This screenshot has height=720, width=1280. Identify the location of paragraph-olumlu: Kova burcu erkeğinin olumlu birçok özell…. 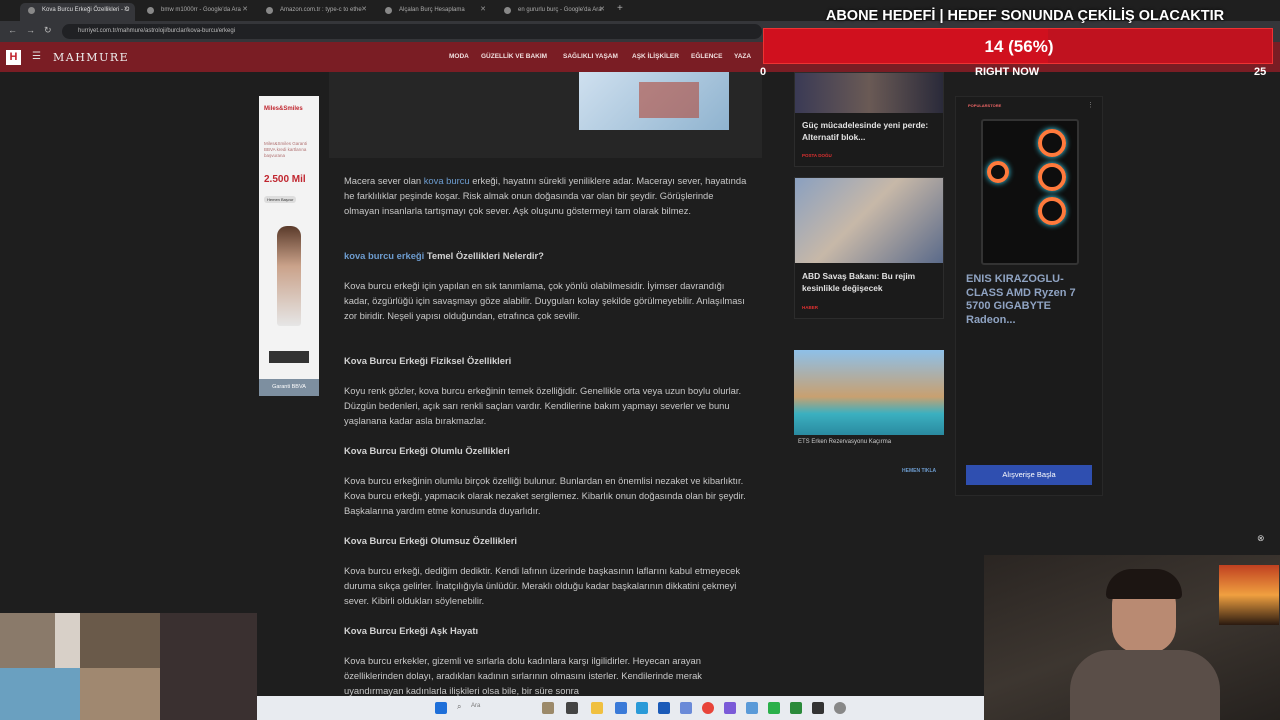
(545, 495).